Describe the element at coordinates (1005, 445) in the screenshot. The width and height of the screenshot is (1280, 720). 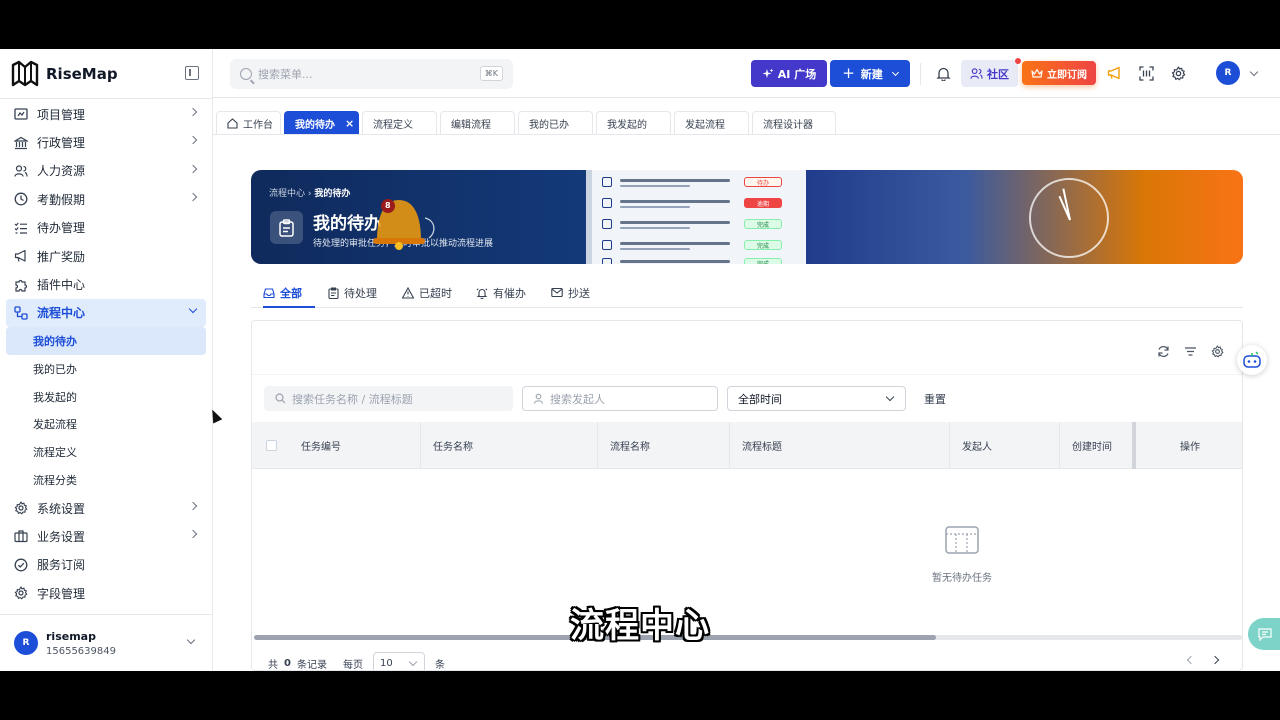
I see `column-header: 发起人` at that location.